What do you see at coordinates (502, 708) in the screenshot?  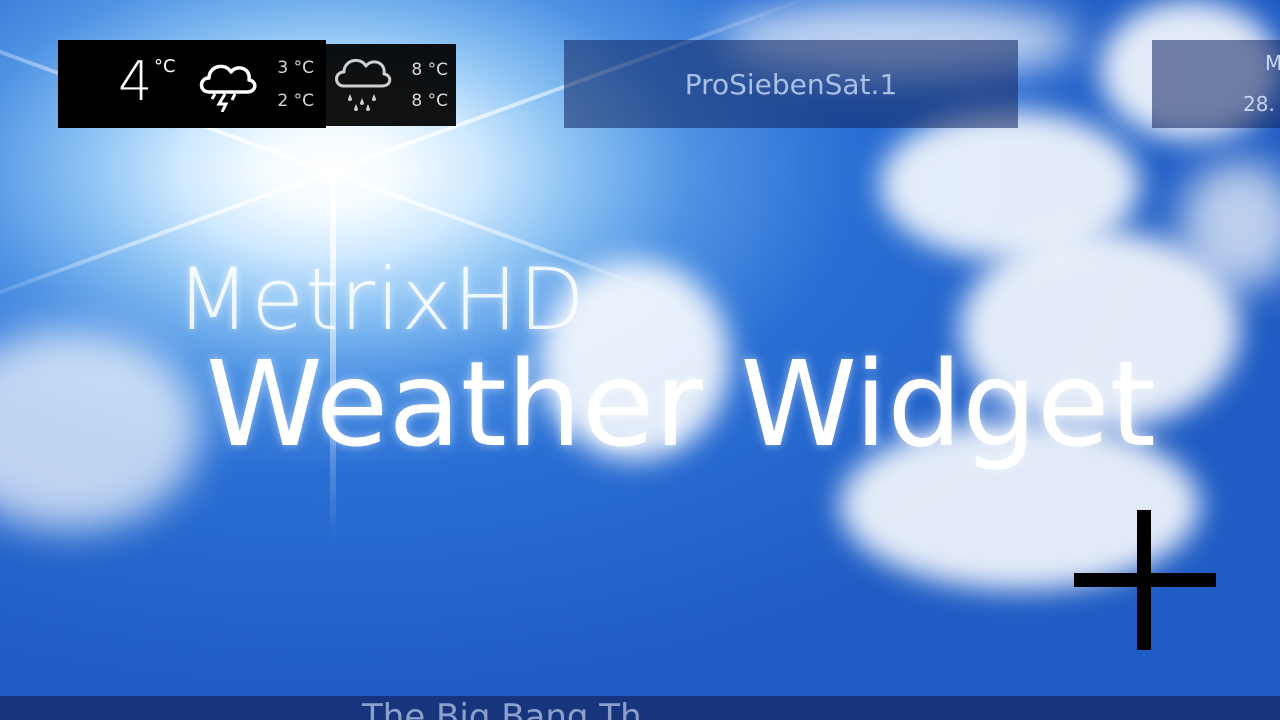 I see `now-playing-title: The Big Bang Th` at bounding box center [502, 708].